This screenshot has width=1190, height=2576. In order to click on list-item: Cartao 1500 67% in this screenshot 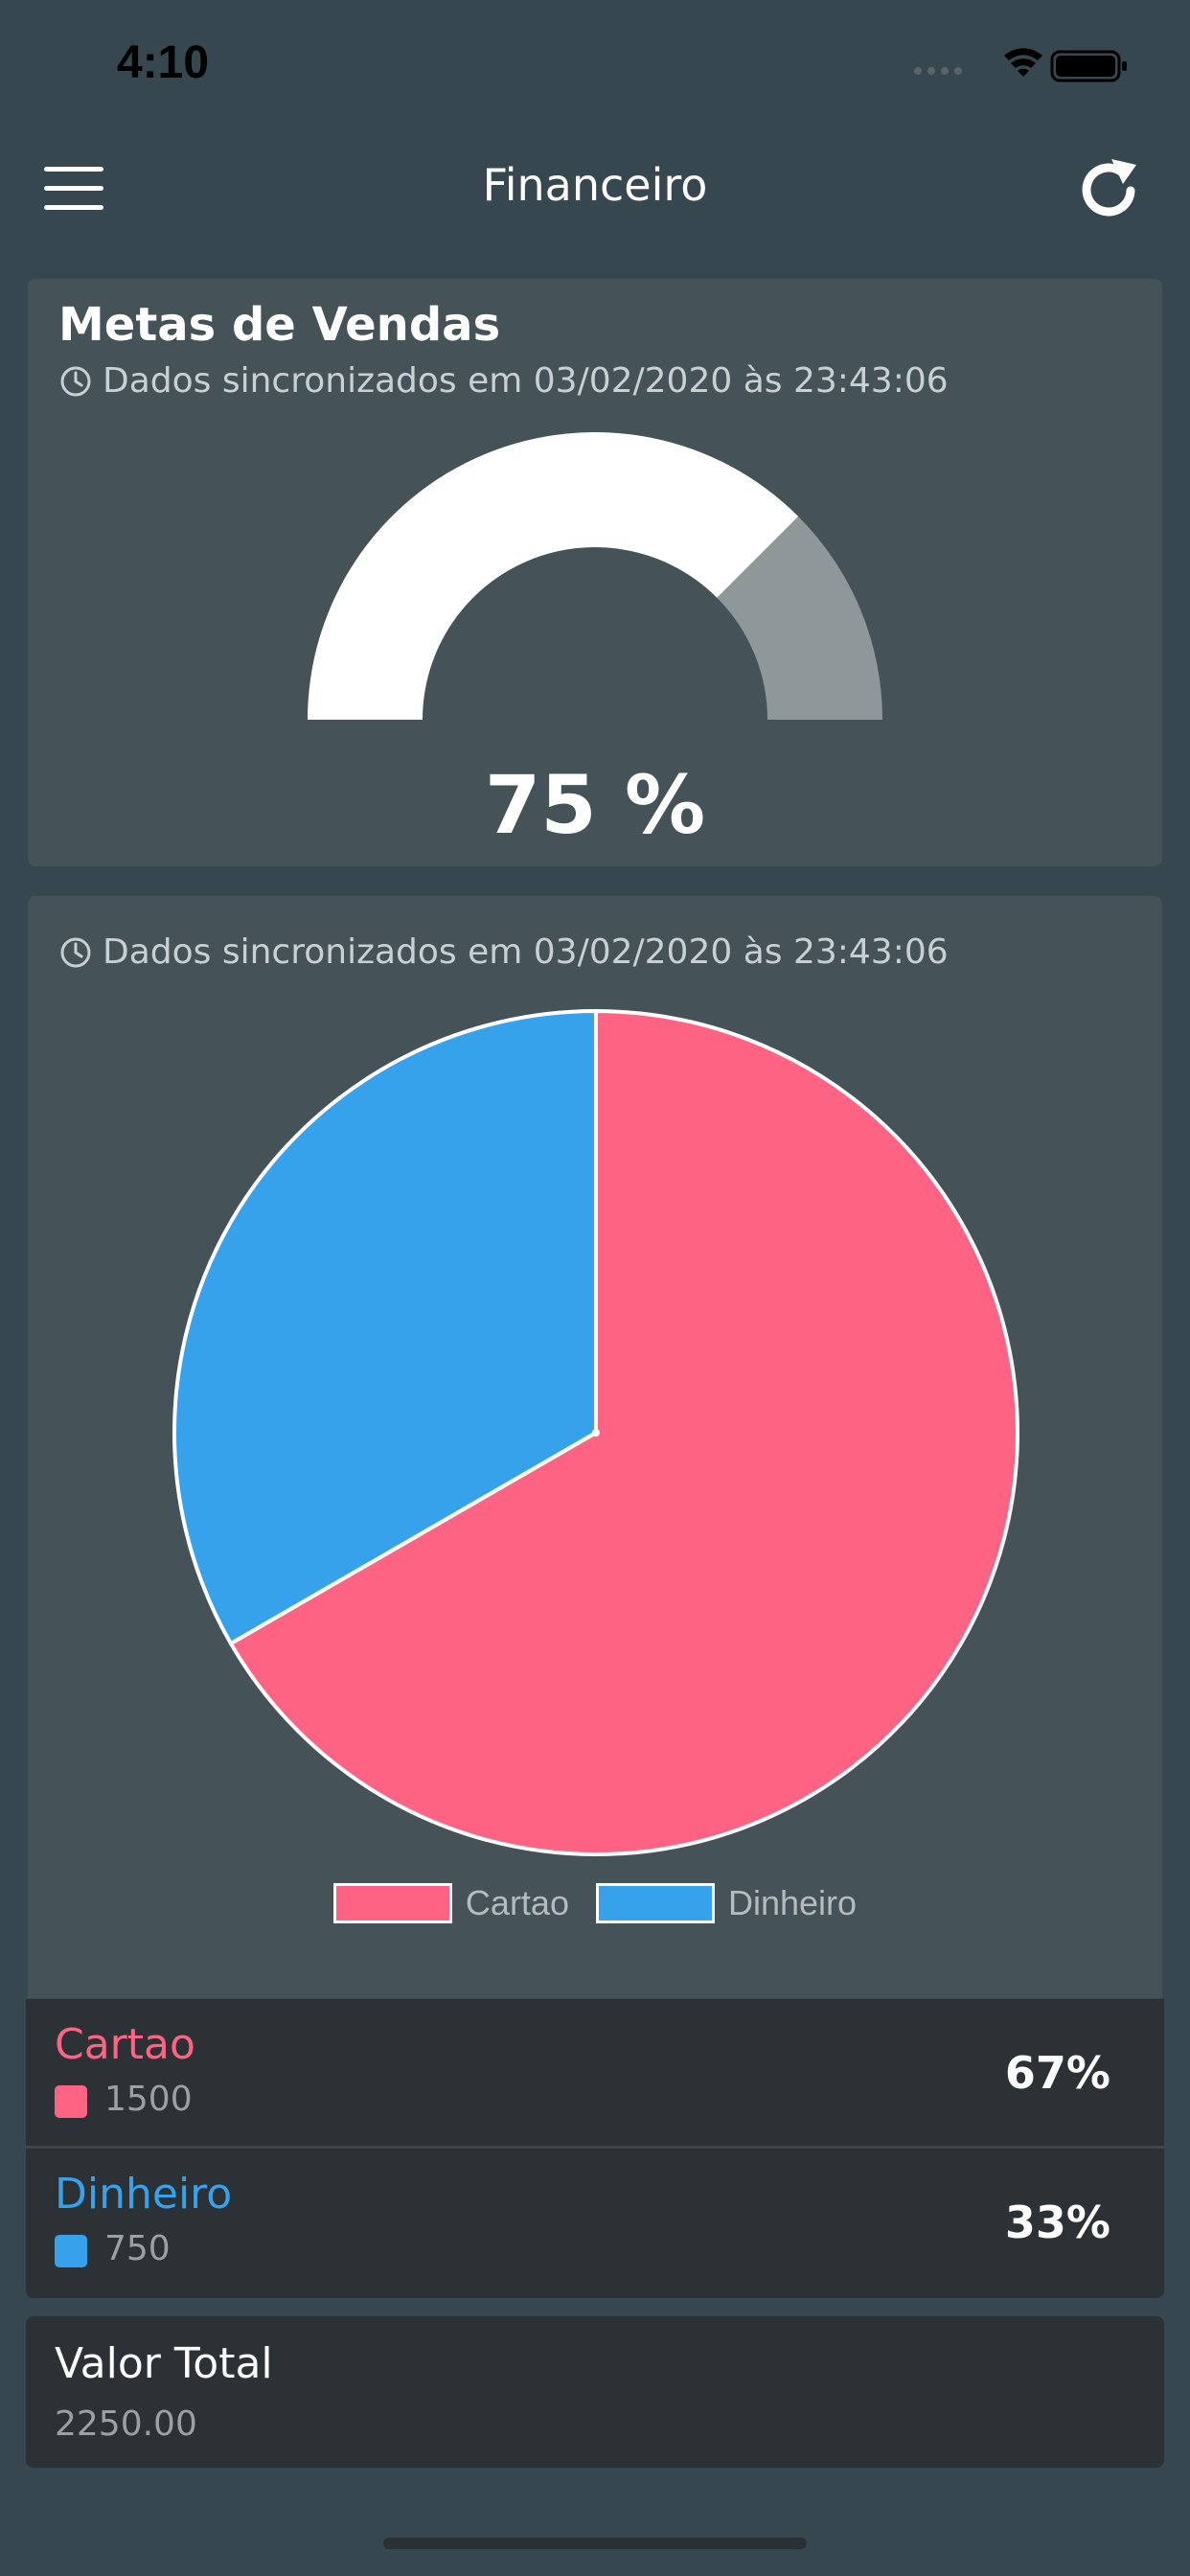, I will do `click(595, 2074)`.